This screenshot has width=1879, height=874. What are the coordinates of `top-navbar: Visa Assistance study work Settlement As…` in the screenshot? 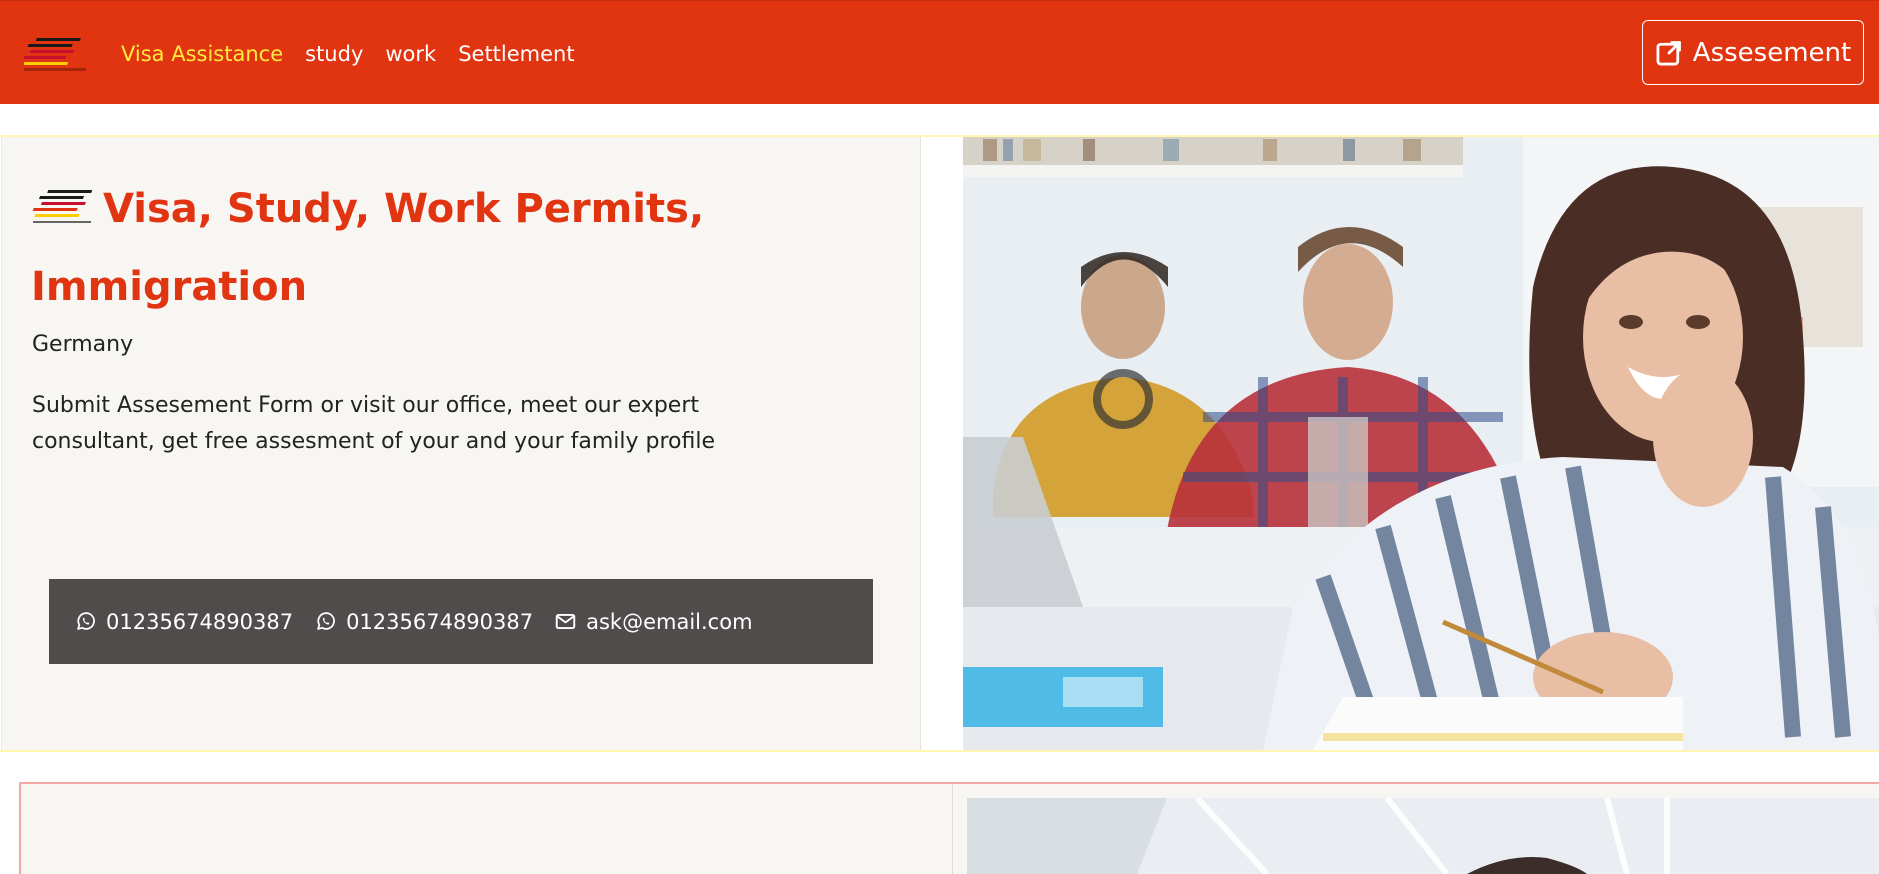 It's located at (939, 52).